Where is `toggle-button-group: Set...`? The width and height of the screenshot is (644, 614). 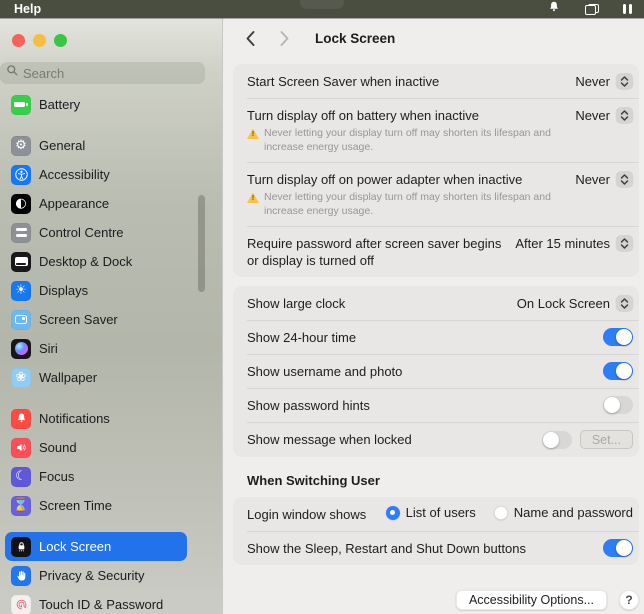 toggle-button-group: Set... is located at coordinates (587, 439).